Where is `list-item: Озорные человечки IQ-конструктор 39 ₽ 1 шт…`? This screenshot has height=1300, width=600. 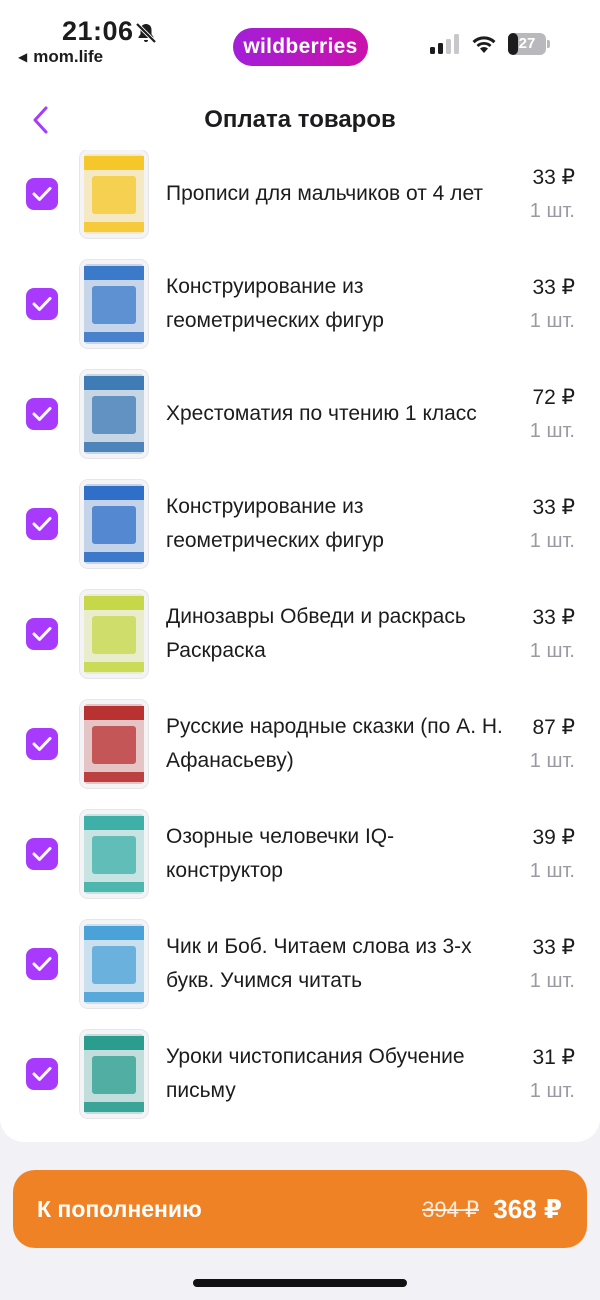 list-item: Озорные человечки IQ-конструктор 39 ₽ 1 шт… is located at coordinates (300, 865).